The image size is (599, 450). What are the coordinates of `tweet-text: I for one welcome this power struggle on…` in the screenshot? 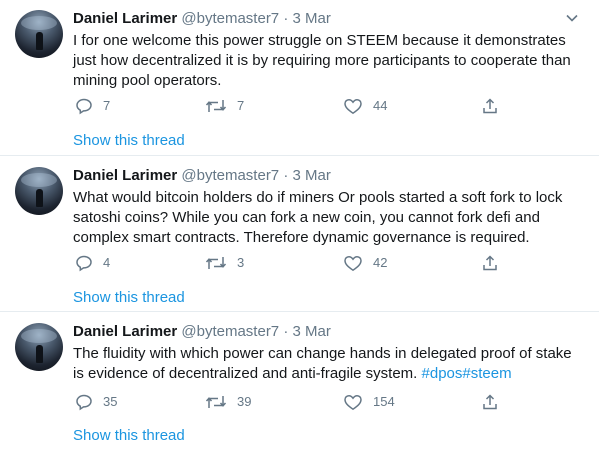 It's located at (322, 60).